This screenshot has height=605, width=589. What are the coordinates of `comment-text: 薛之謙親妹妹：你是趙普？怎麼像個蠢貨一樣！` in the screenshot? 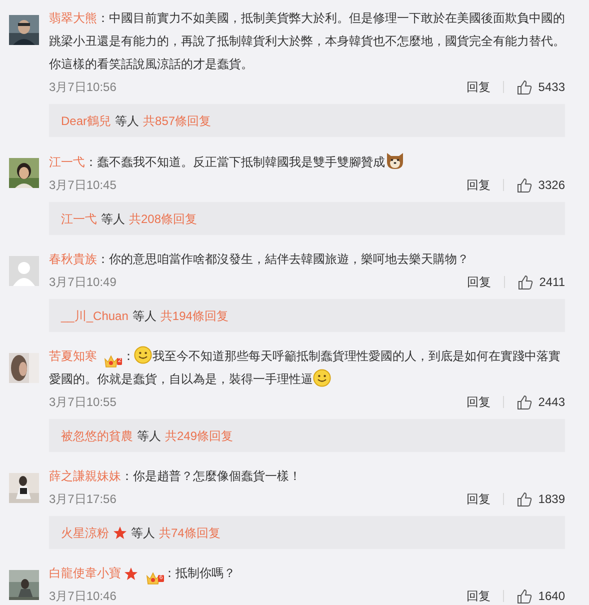 It's located at (175, 476).